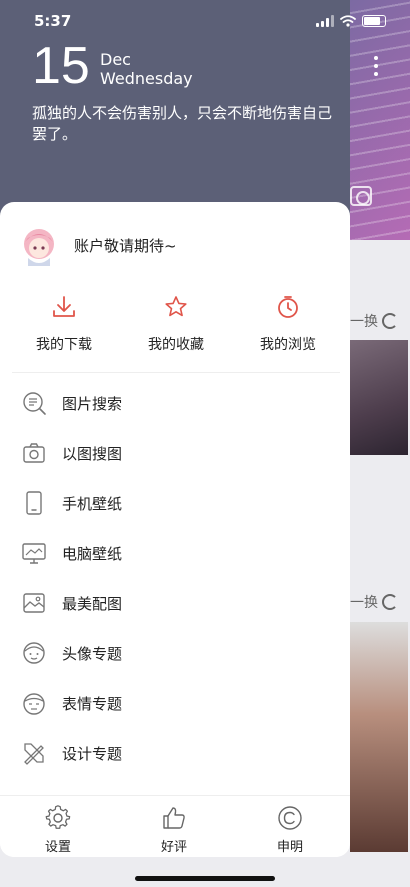 The height and width of the screenshot is (887, 410). Describe the element at coordinates (289, 847) in the screenshot. I see `statement-label: 申明` at that location.